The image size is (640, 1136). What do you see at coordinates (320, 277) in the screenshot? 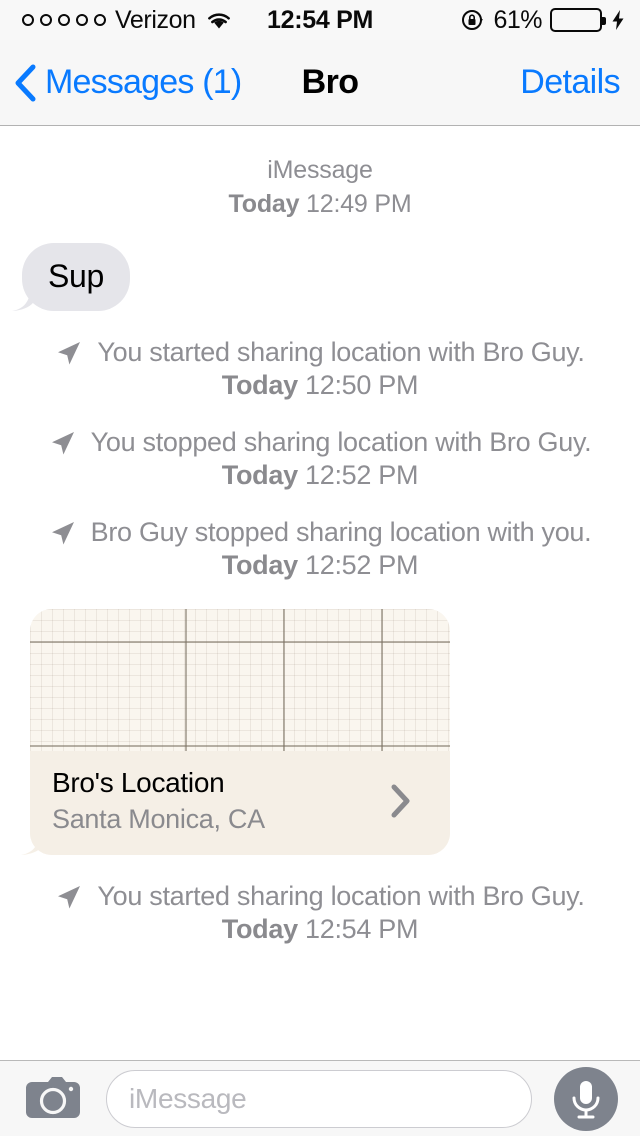
I see `message-row-incoming: Sup` at bounding box center [320, 277].